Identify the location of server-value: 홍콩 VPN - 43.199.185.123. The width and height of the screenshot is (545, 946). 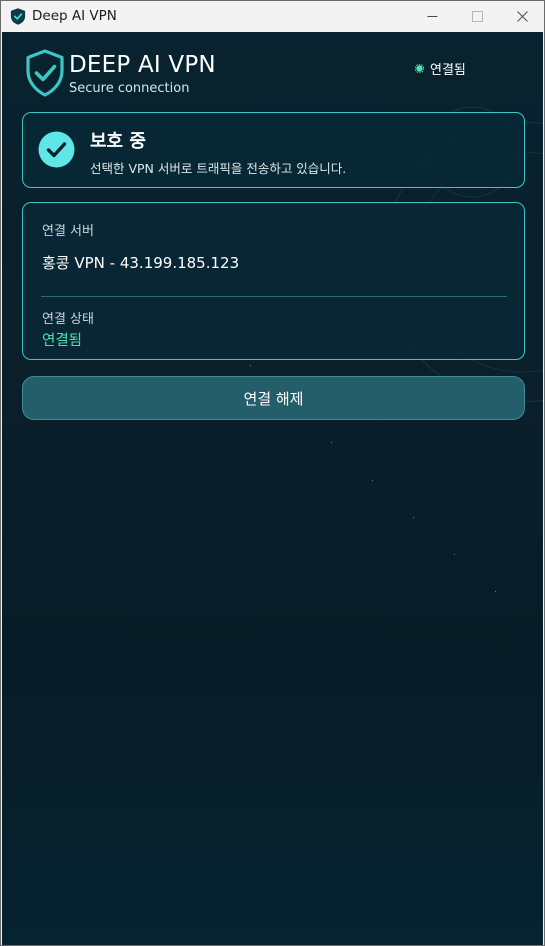
(141, 263).